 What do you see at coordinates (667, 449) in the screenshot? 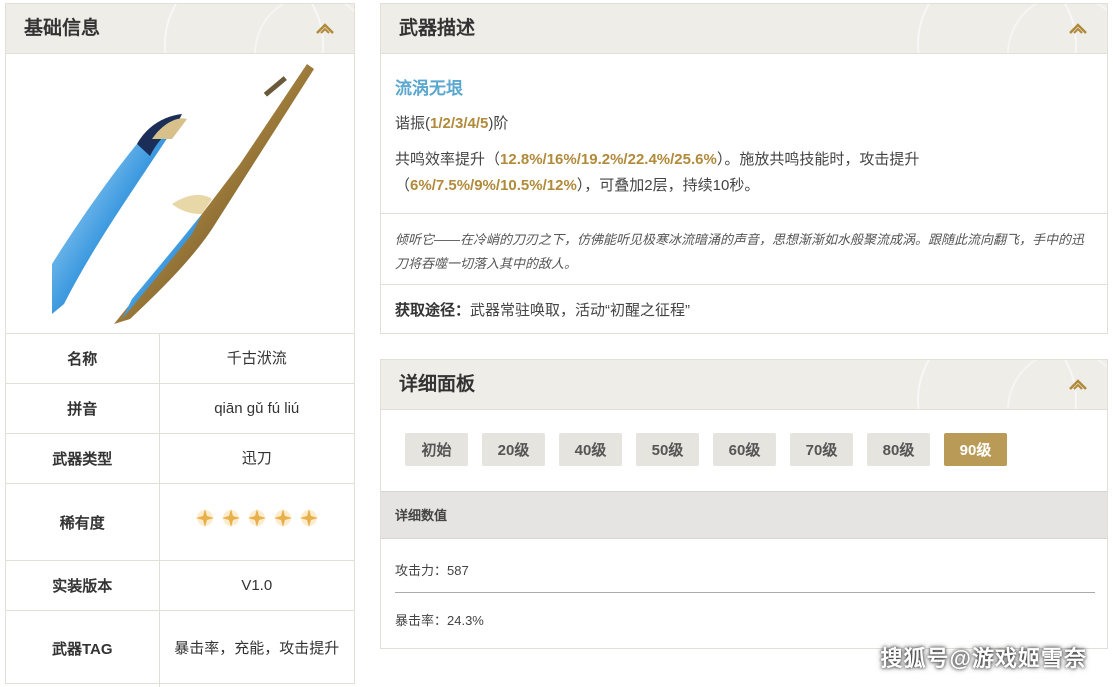
I see `level-tab-50: 50级` at bounding box center [667, 449].